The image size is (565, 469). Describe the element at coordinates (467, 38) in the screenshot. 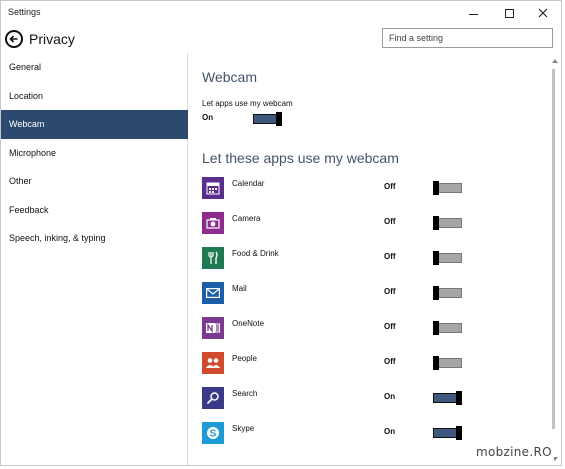

I see `search-input` at that location.